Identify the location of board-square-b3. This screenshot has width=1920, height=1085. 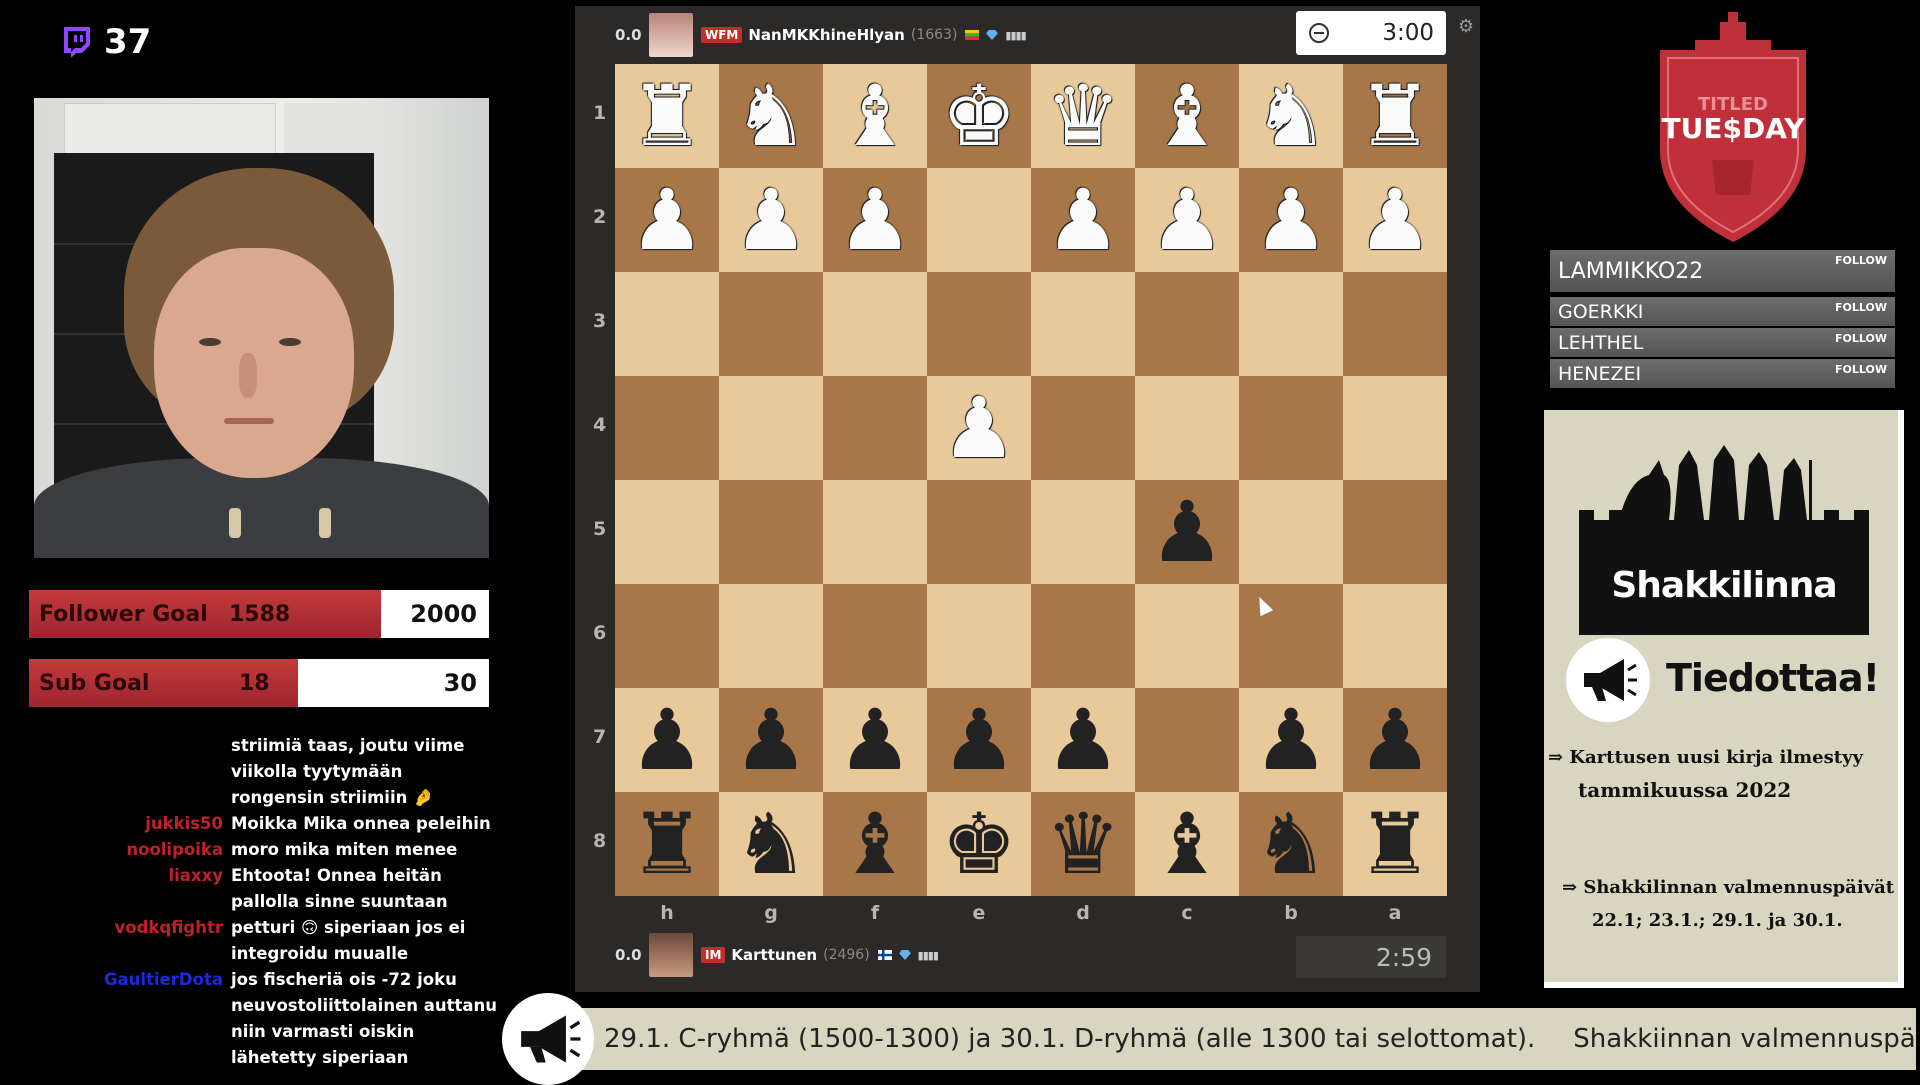
(1291, 324).